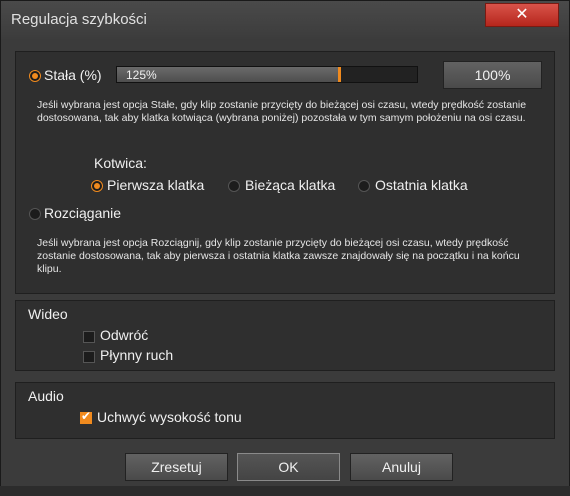  I want to click on anchor-last-label: Ostatnia klatka, so click(421, 185).